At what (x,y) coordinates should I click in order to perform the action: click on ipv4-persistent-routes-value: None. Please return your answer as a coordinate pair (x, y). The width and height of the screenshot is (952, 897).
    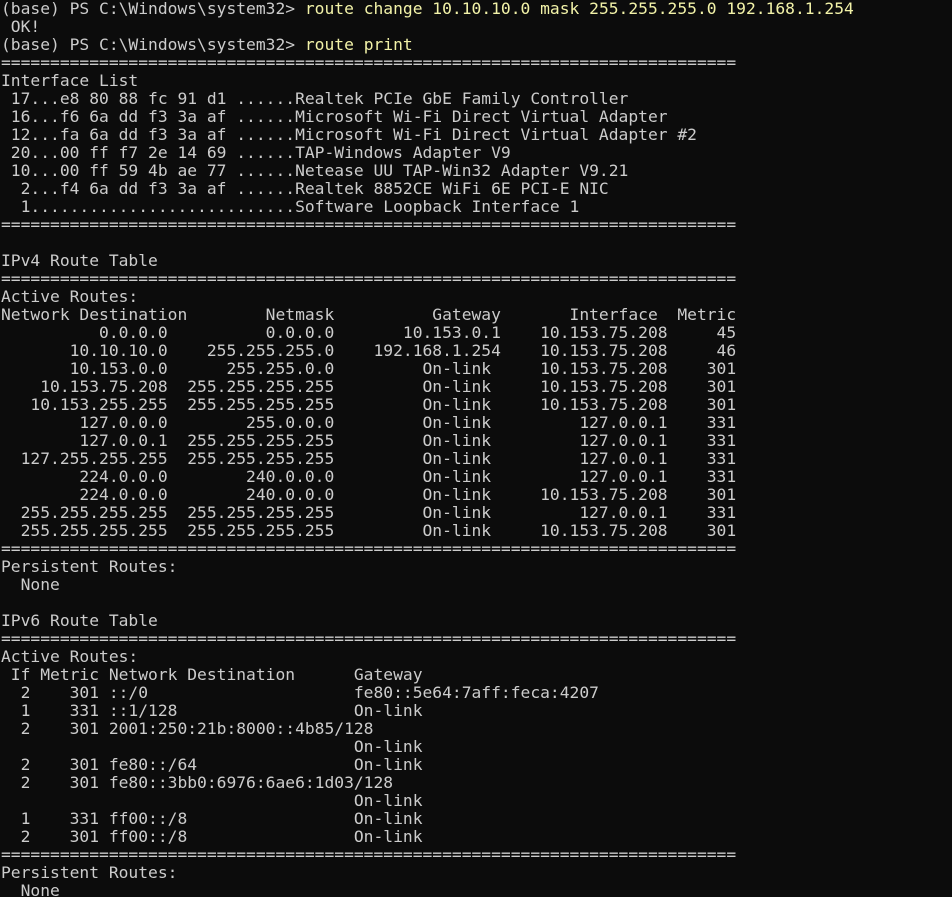
    Looking at the image, I should click on (30, 584).